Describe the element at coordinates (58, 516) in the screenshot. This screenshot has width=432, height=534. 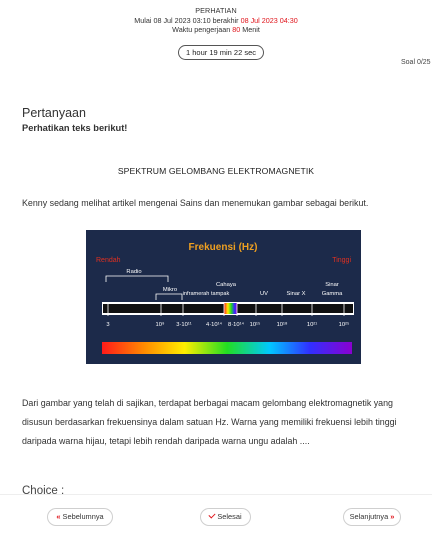
I see `double-left-arrow-icon: «` at that location.